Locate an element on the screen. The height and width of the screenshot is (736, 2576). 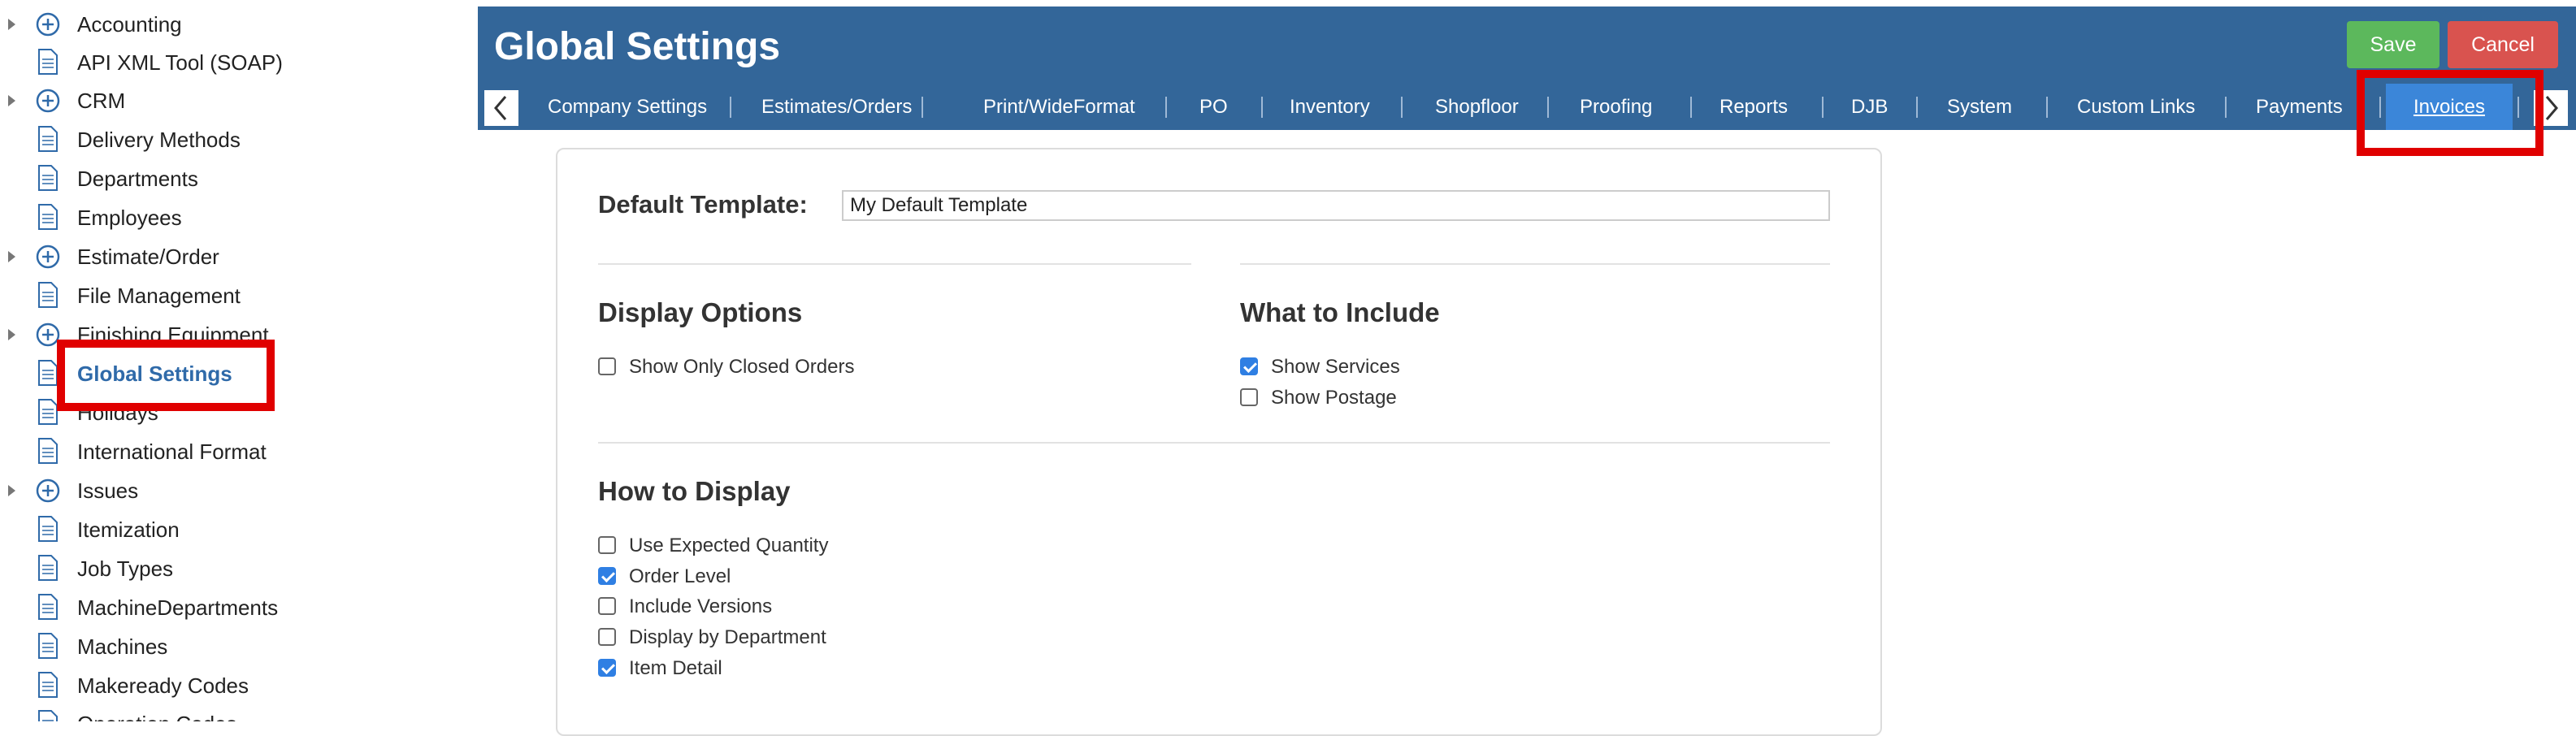
checkbox-label: Item Detail is located at coordinates (675, 668).